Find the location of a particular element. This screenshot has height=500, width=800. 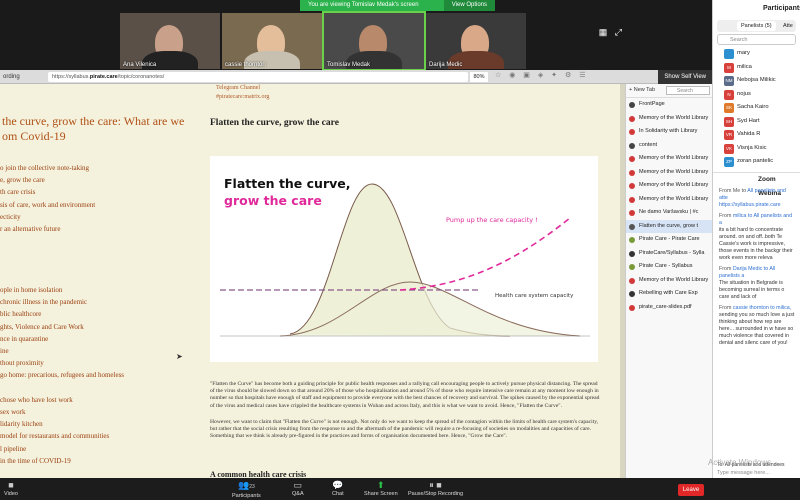

video-tile-active-speaker: Tomislav Medak is located at coordinates (374, 41).